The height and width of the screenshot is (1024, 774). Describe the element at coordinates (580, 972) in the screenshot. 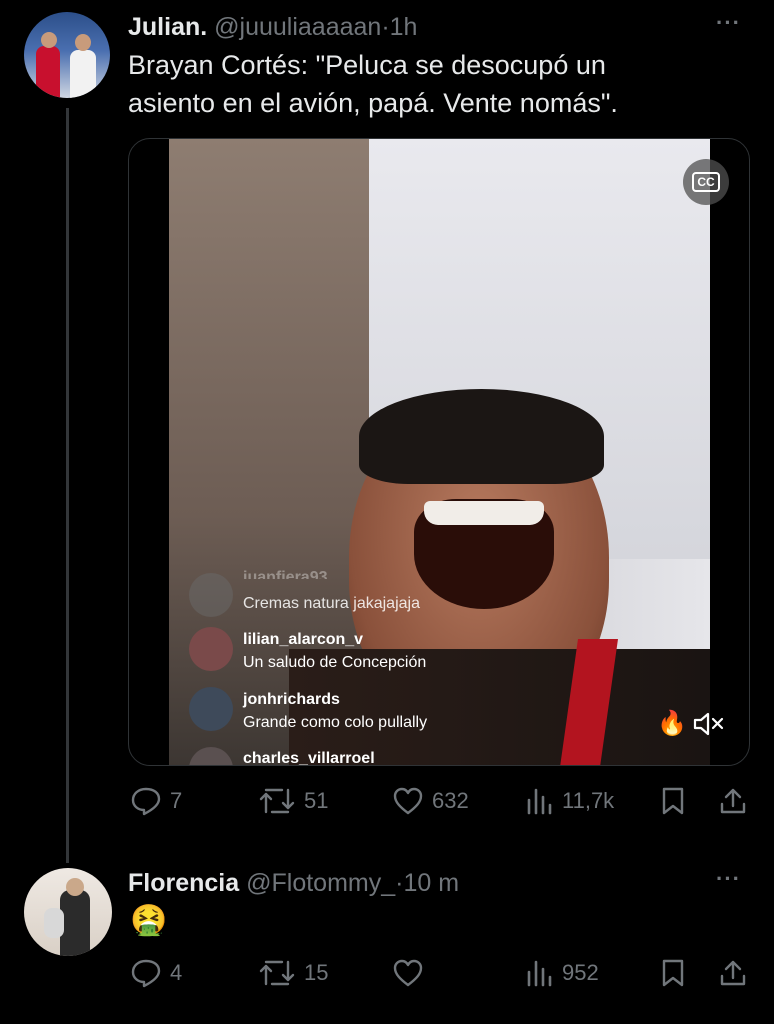

I see `views-count: 952` at that location.